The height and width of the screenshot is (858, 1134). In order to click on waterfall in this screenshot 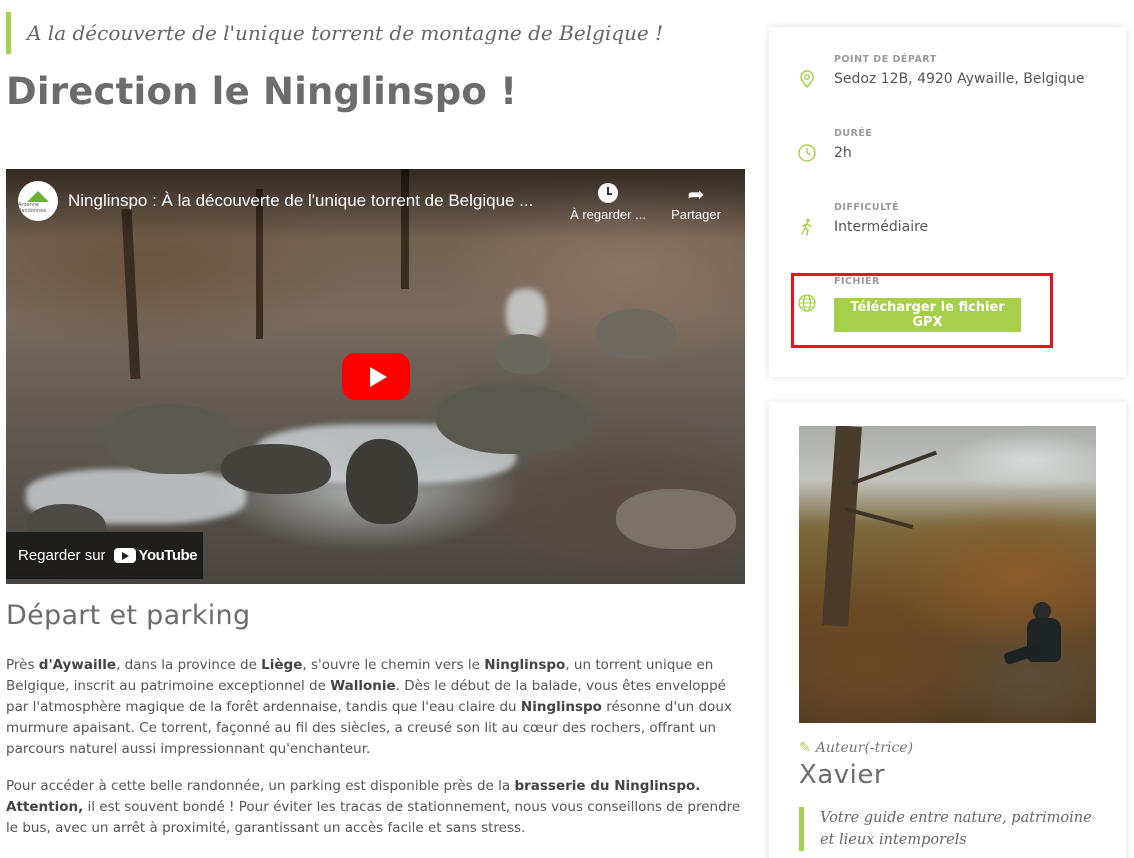, I will do `click(526, 314)`.